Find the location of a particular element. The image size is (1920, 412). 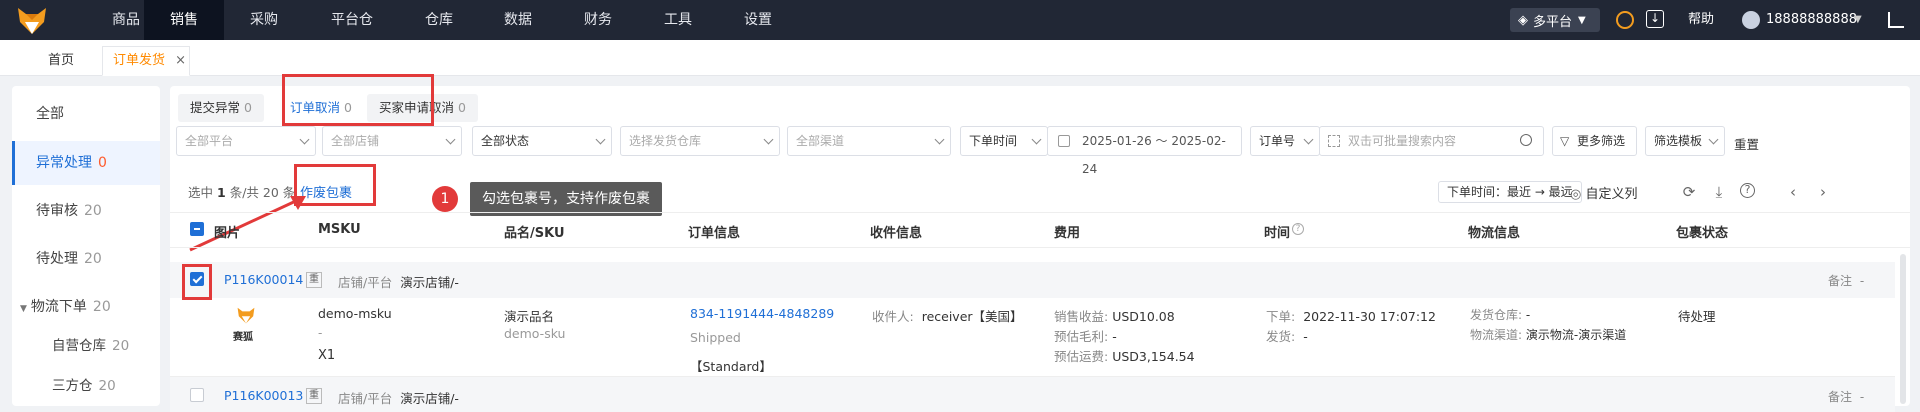

fee-revenue: 销售收益: USD10.08 is located at coordinates (1114, 315).